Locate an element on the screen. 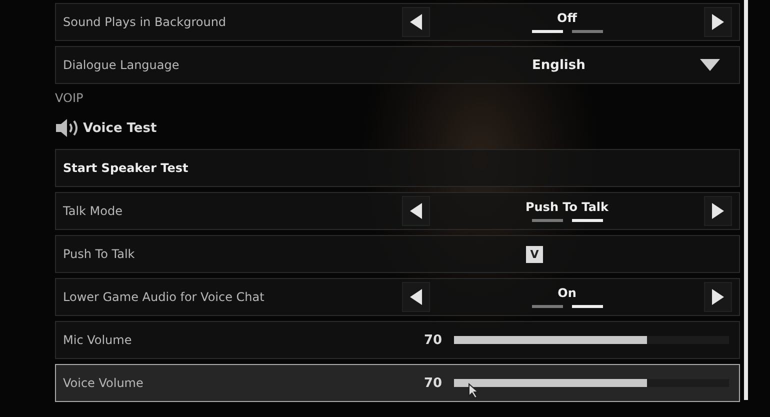  section-title: VOIP is located at coordinates (69, 99).